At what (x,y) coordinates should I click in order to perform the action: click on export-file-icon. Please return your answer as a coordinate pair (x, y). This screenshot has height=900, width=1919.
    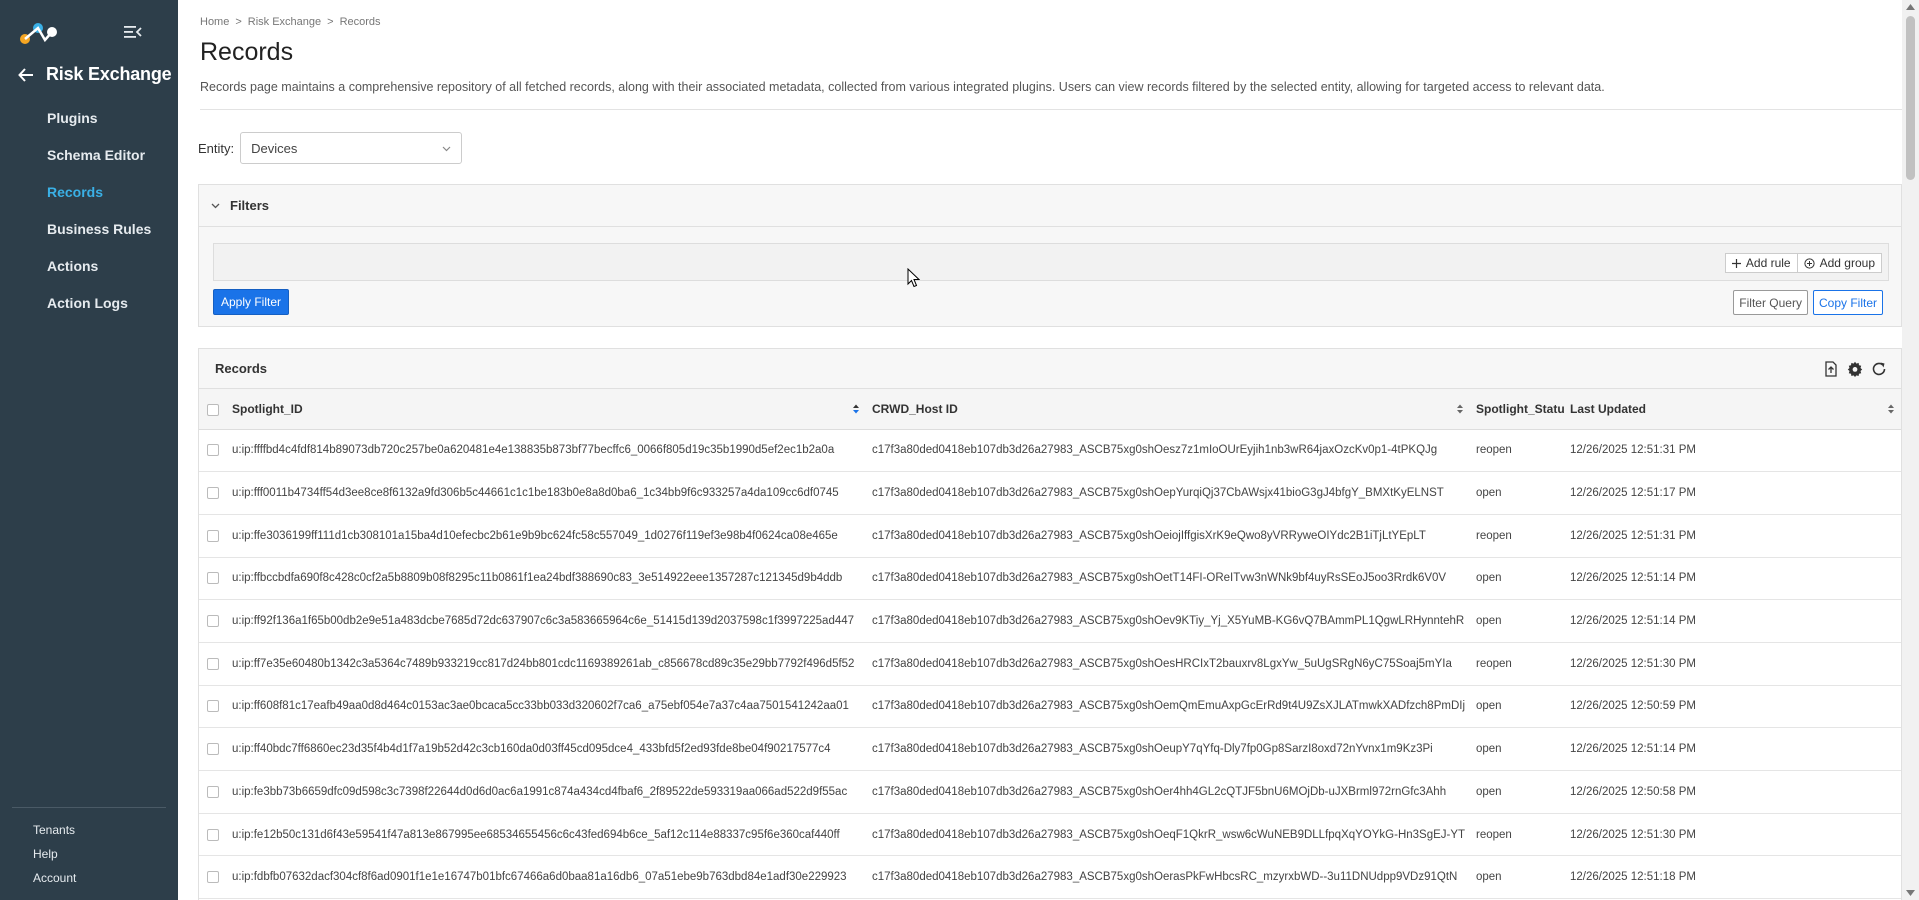
    Looking at the image, I should click on (1831, 368).